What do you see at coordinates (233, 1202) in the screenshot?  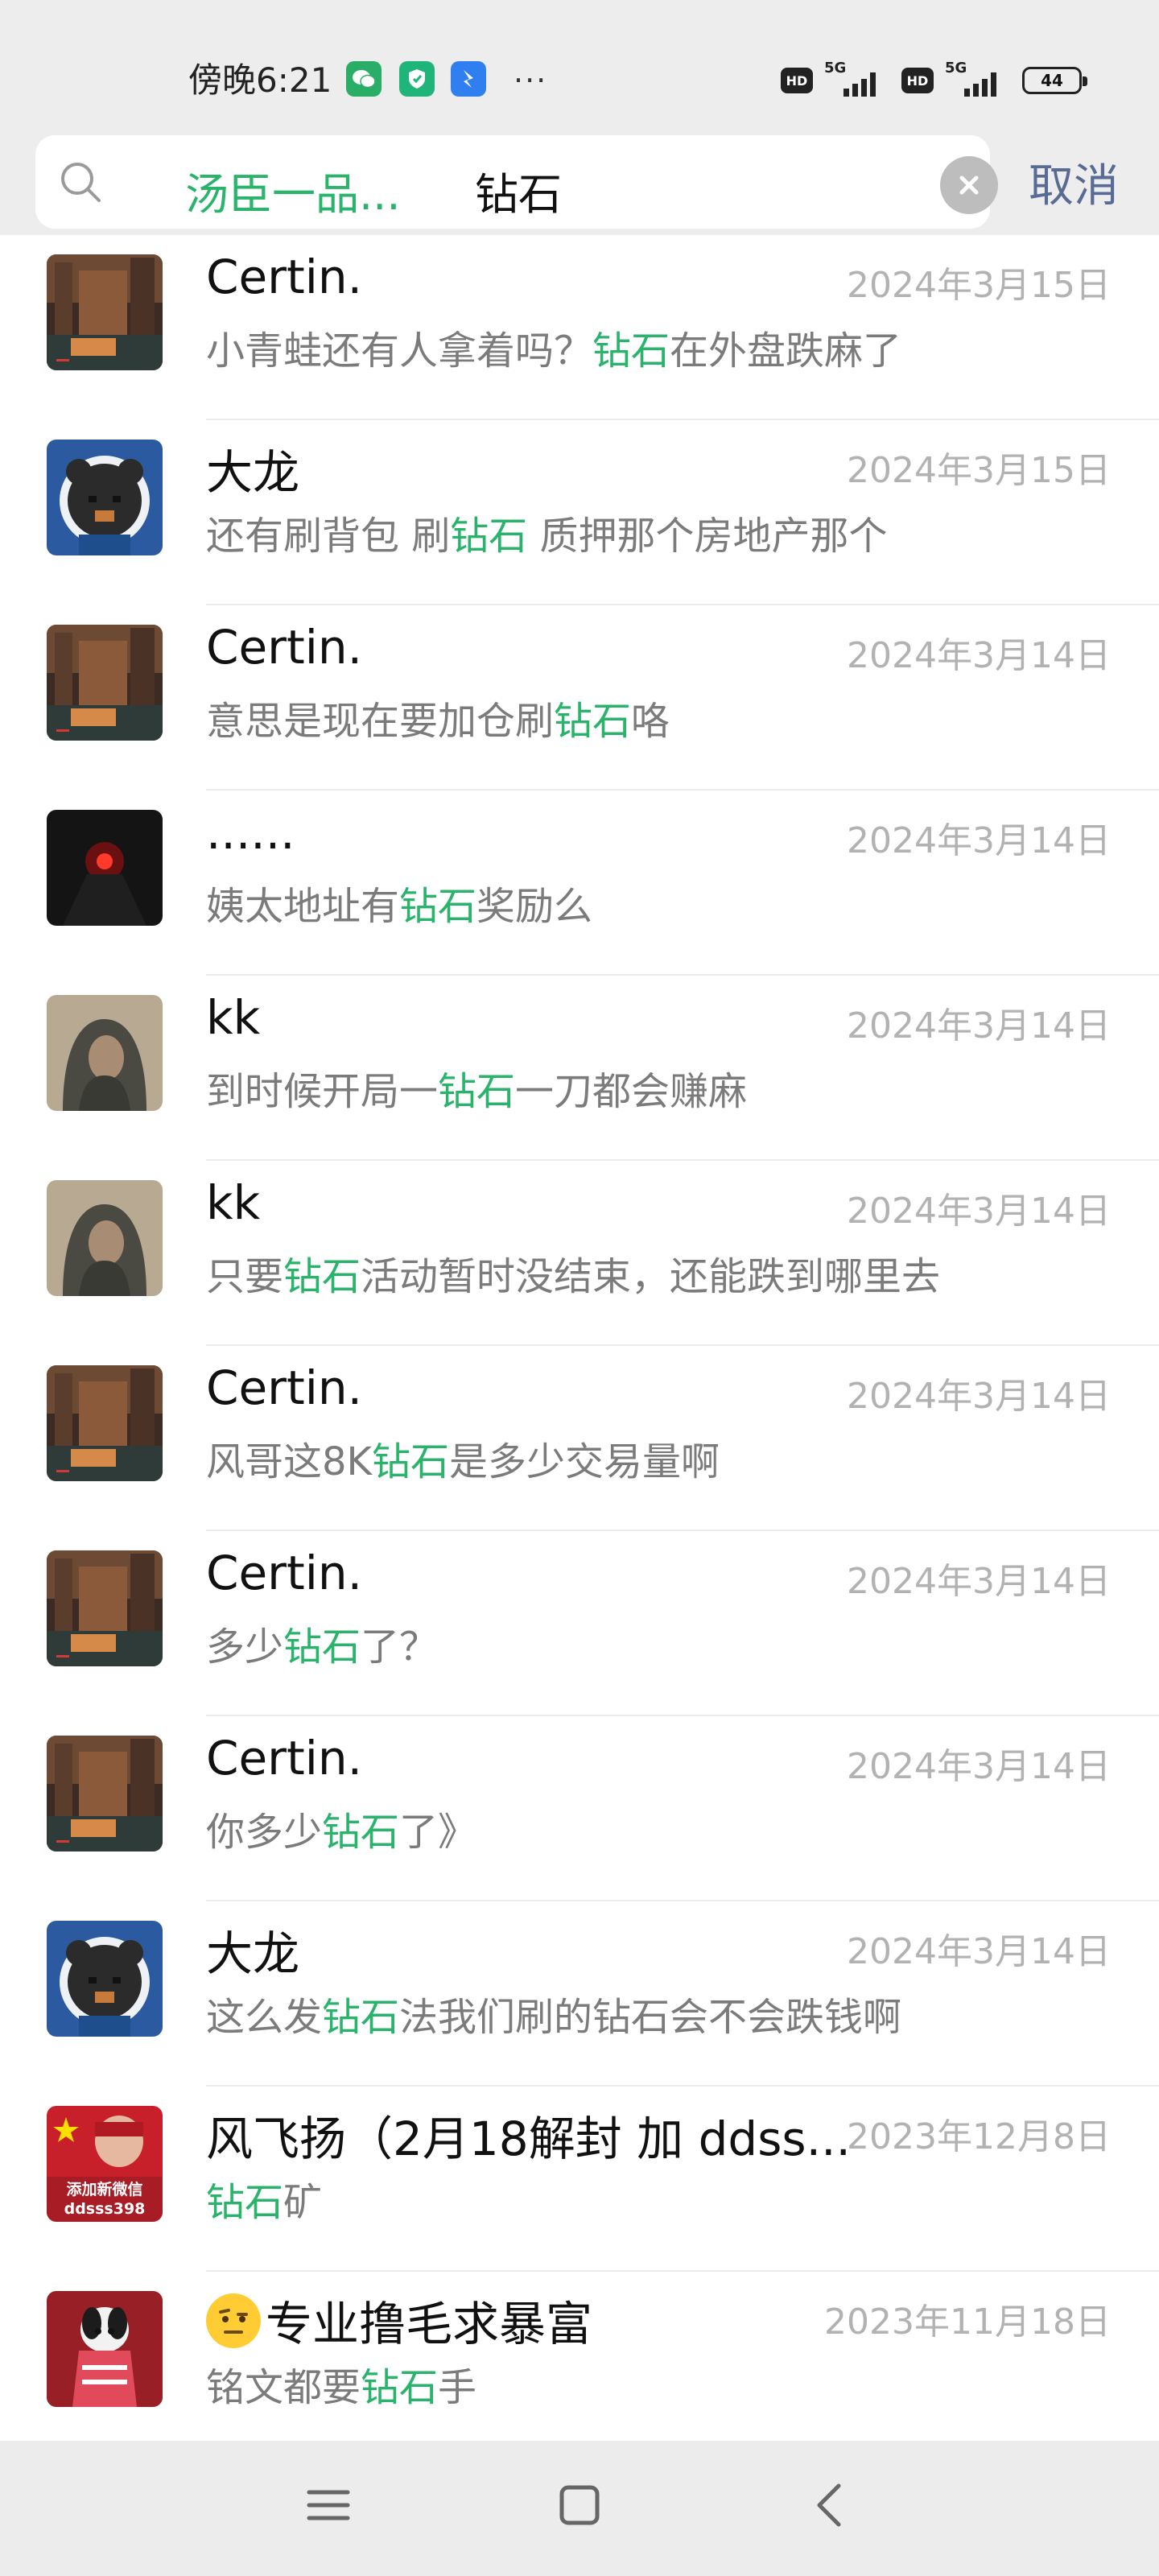 I see `contact-name: kk` at bounding box center [233, 1202].